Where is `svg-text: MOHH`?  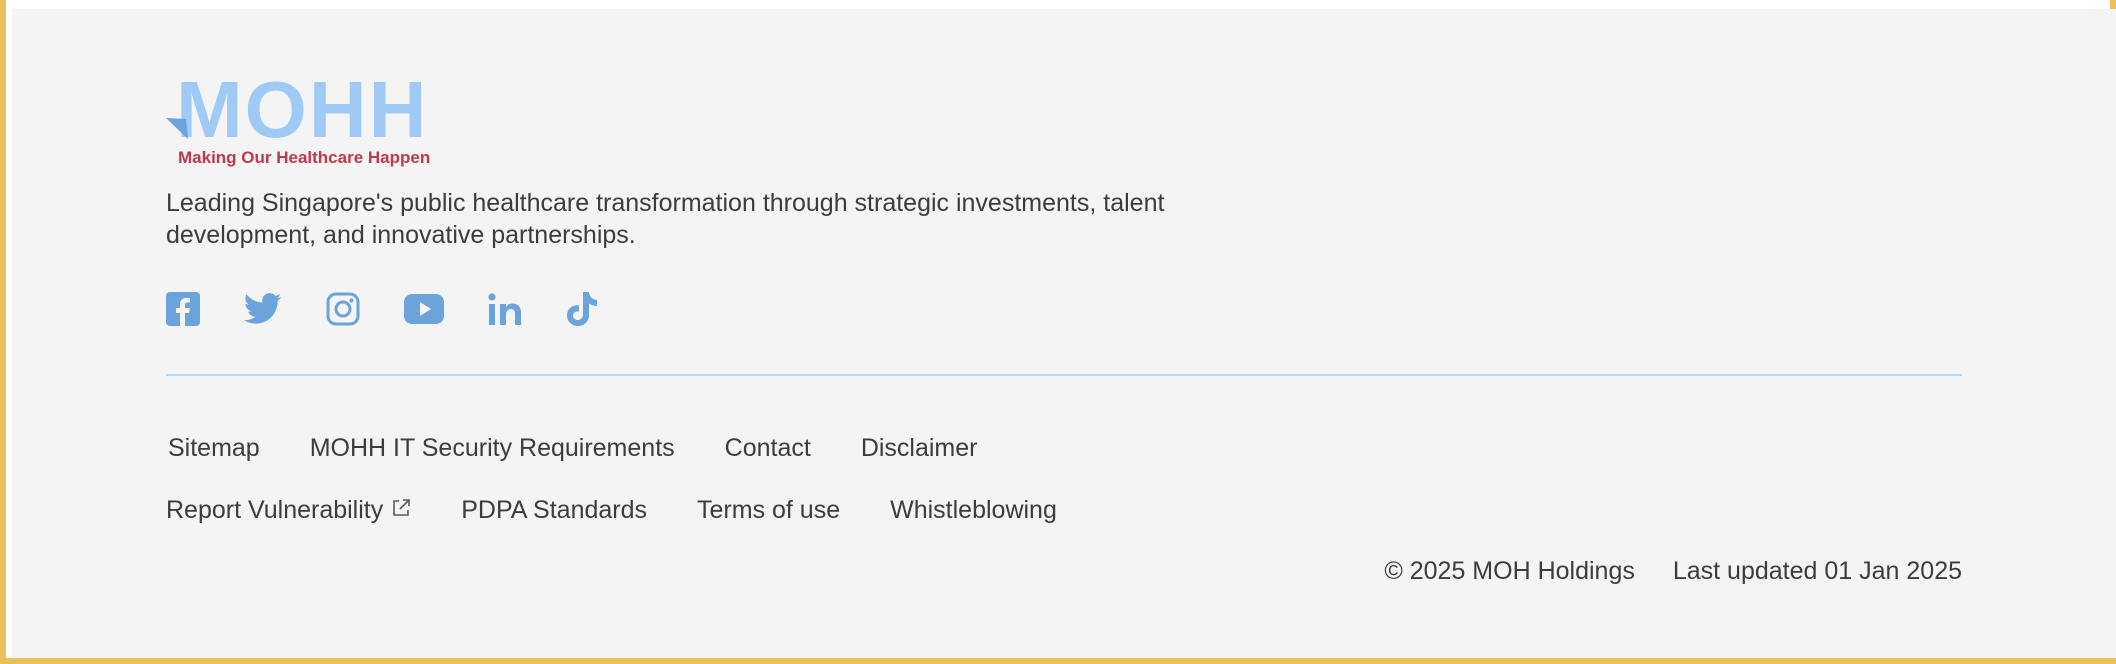 svg-text: MOHH is located at coordinates (302, 110).